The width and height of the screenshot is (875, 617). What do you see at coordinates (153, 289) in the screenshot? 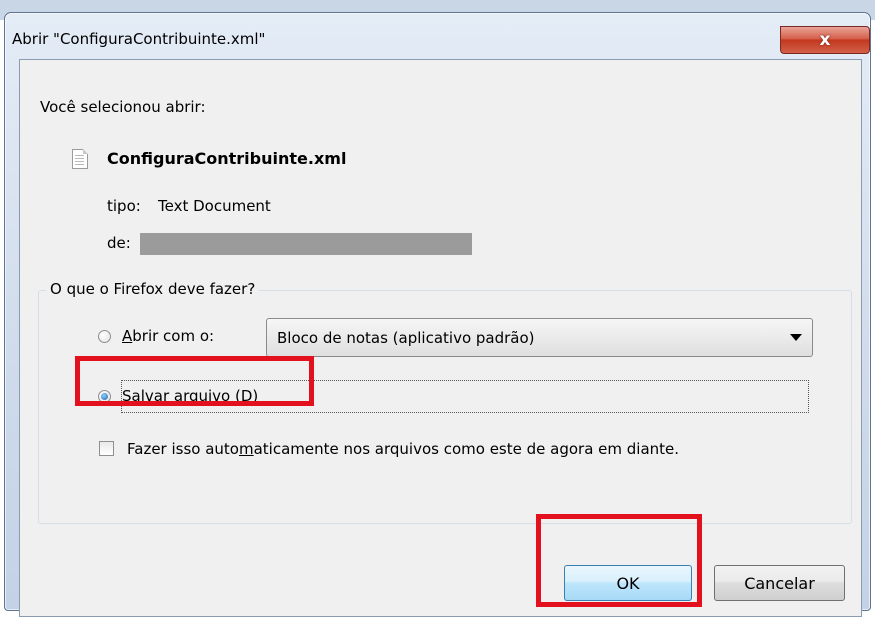
I see `action-group-legend: O que o Firefox deve fazer?` at bounding box center [153, 289].